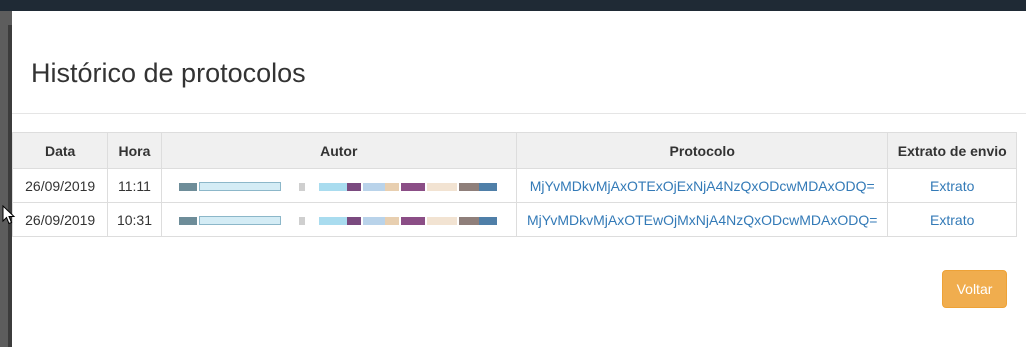 The height and width of the screenshot is (347, 1026). What do you see at coordinates (134, 150) in the screenshot?
I see `column-header-hora: Hora` at bounding box center [134, 150].